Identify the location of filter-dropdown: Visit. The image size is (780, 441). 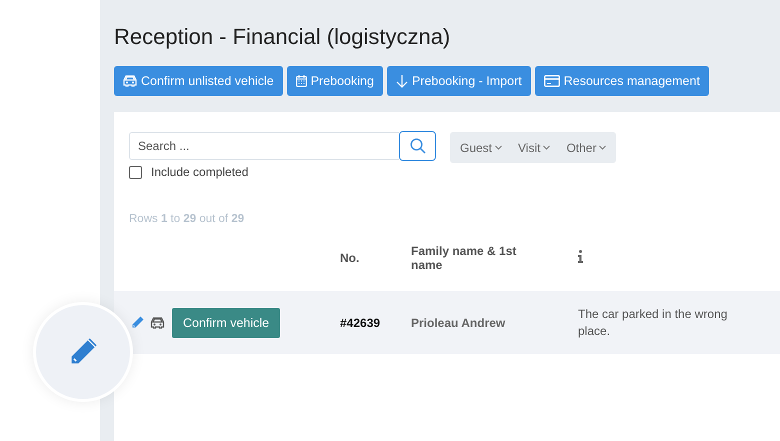
(534, 147).